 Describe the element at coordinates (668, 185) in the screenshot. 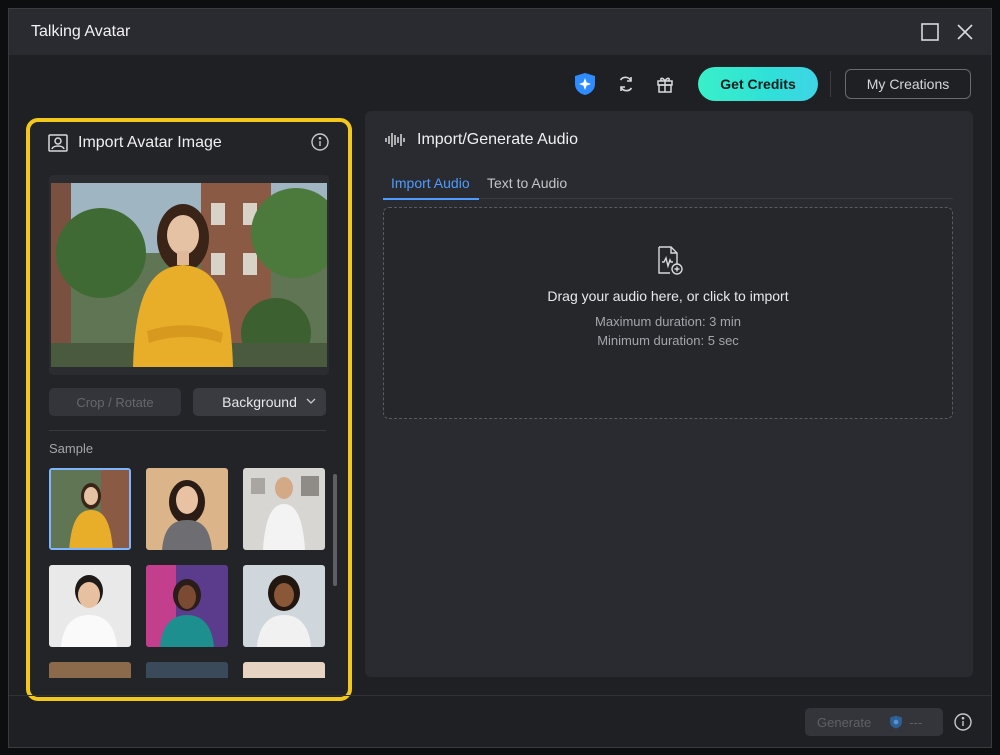

I see `audio-tabs: Import Audio Text to Audio` at that location.